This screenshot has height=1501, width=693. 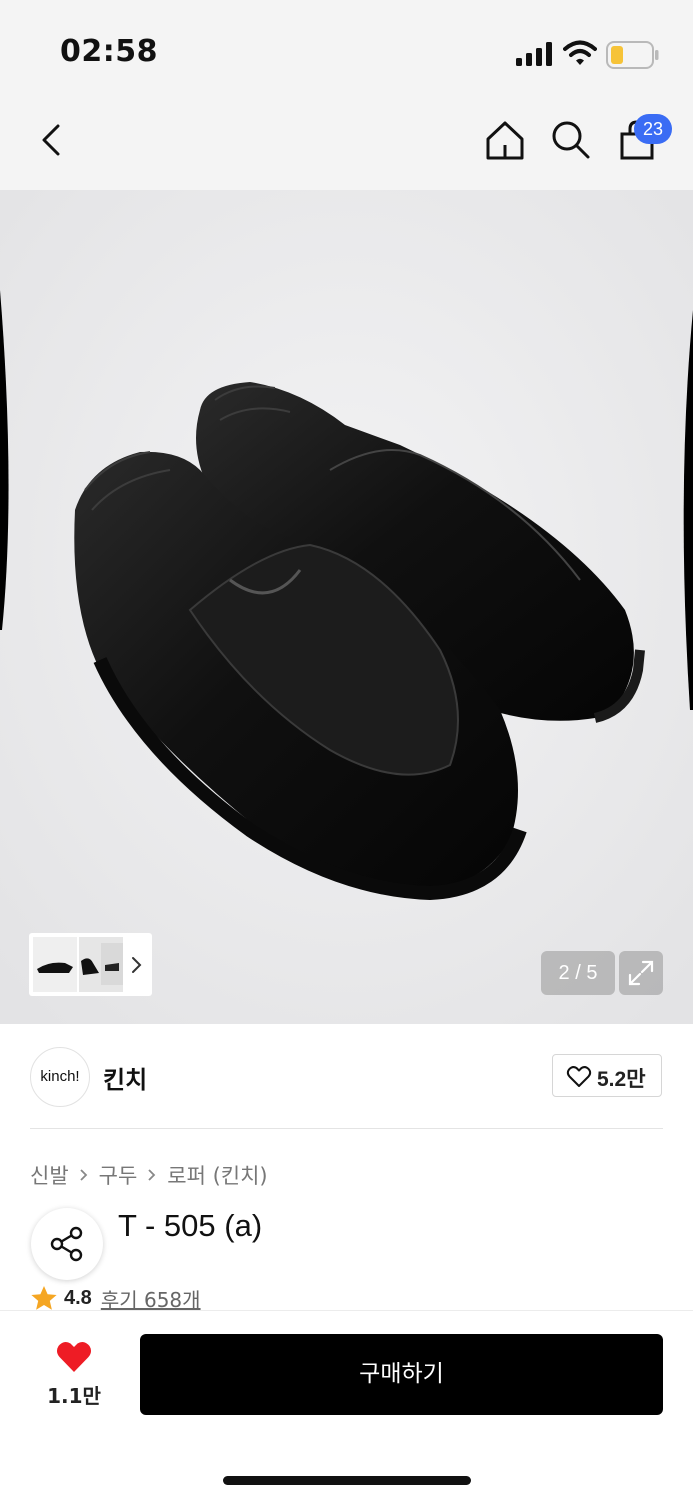 I want to click on like-brand-button: 5.2만, so click(x=607, y=1075).